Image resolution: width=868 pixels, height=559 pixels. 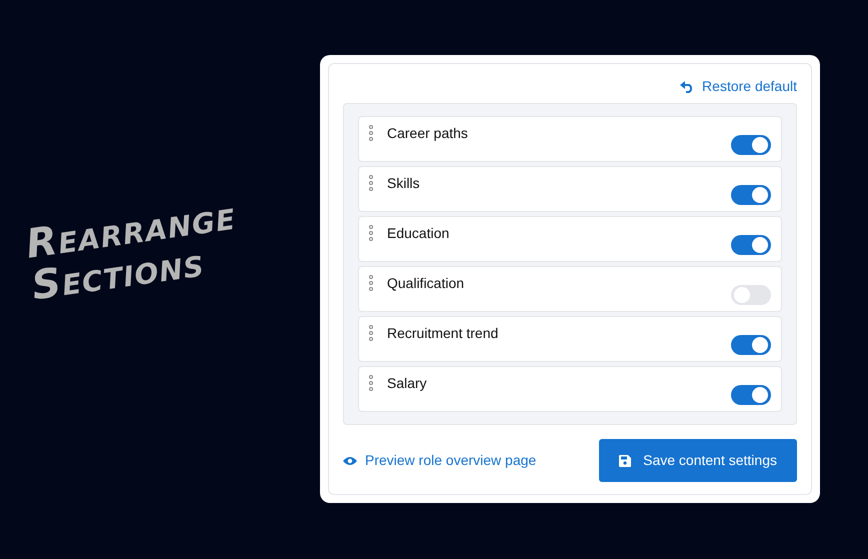 What do you see at coordinates (687, 86) in the screenshot?
I see `undo-icon` at bounding box center [687, 86].